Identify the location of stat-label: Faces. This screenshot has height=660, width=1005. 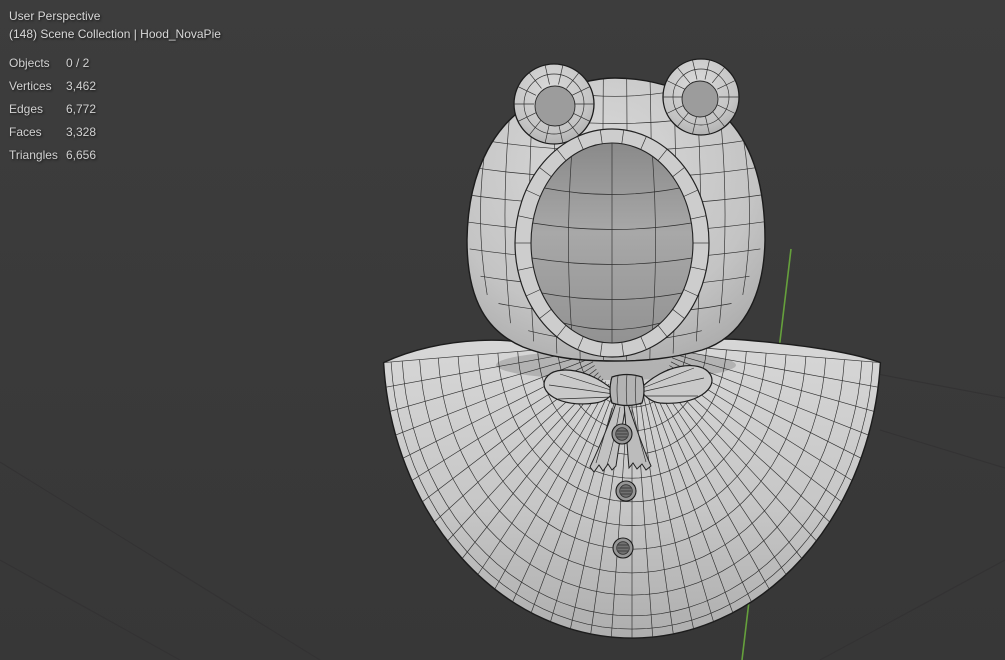
(25, 132).